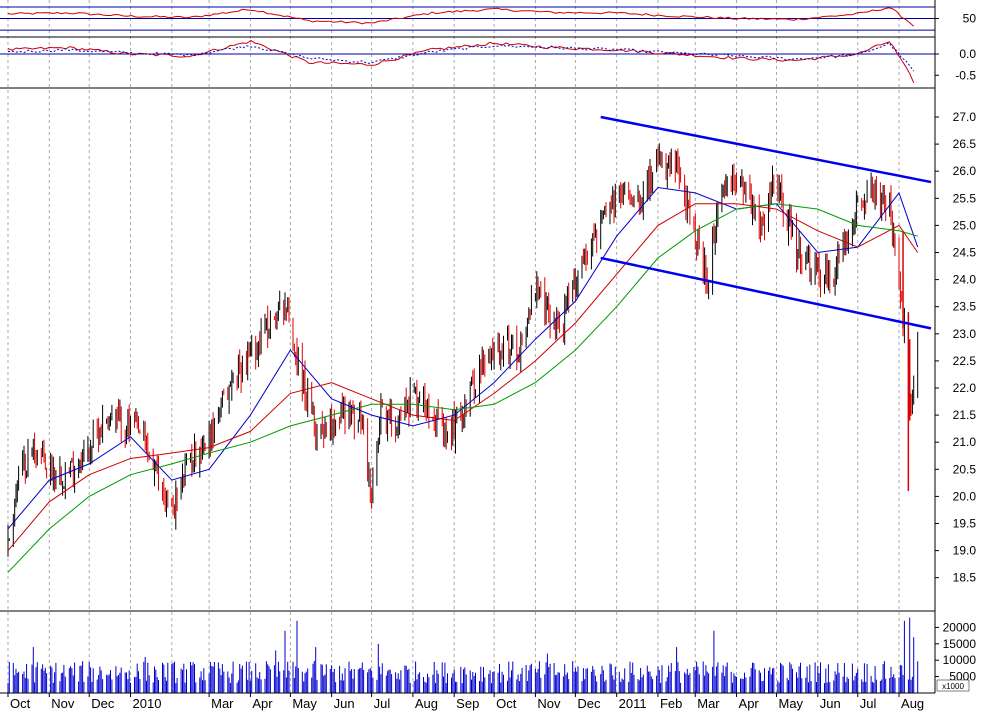 Image resolution: width=993 pixels, height=716 pixels. What do you see at coordinates (461, 17) in the screenshot?
I see `oscillator-top-line` at bounding box center [461, 17].